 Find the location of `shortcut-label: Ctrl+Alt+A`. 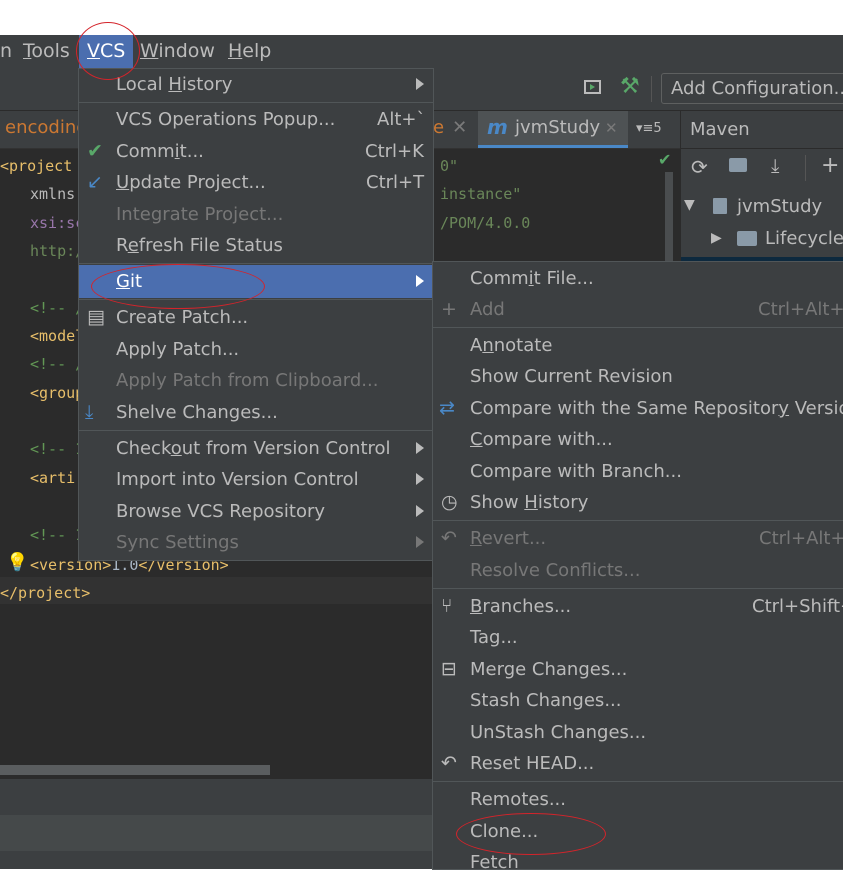

shortcut-label: Ctrl+Alt+A is located at coordinates (800, 309).